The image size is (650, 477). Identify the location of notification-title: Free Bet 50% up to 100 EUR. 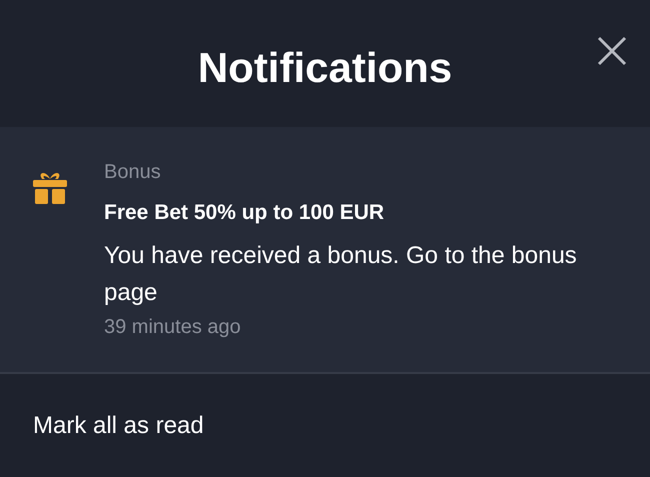
(245, 213).